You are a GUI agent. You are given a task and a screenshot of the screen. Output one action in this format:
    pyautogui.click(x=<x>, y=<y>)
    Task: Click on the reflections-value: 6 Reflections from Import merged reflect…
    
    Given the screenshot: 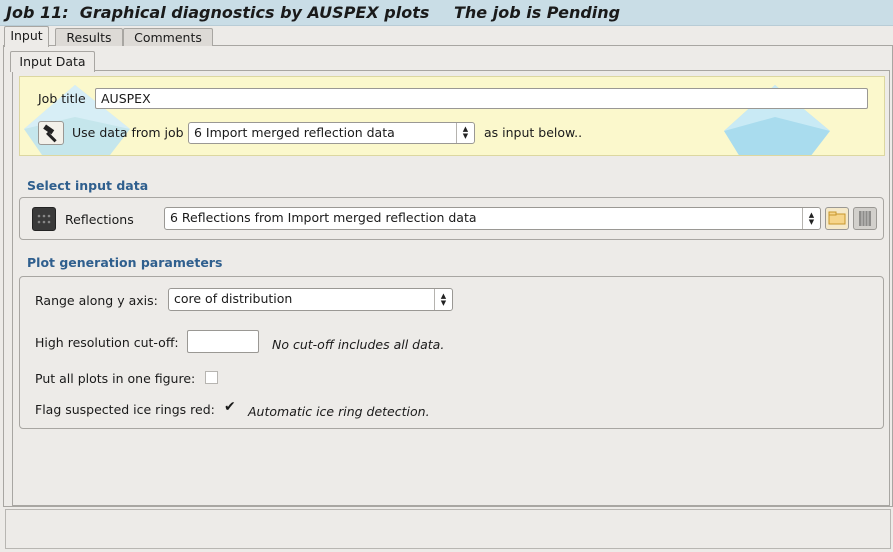 What is the action you would take?
    pyautogui.click(x=323, y=217)
    